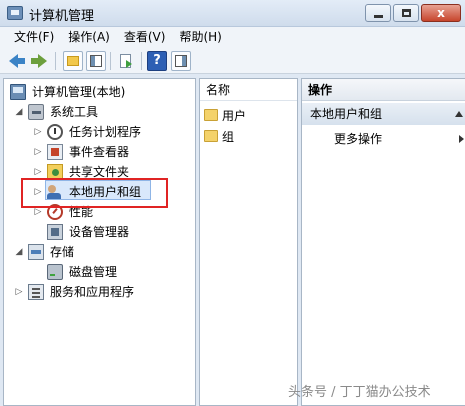 This screenshot has height=406, width=465. Describe the element at coordinates (62, 16) in the screenshot. I see `window-title: 计算机管理` at that location.